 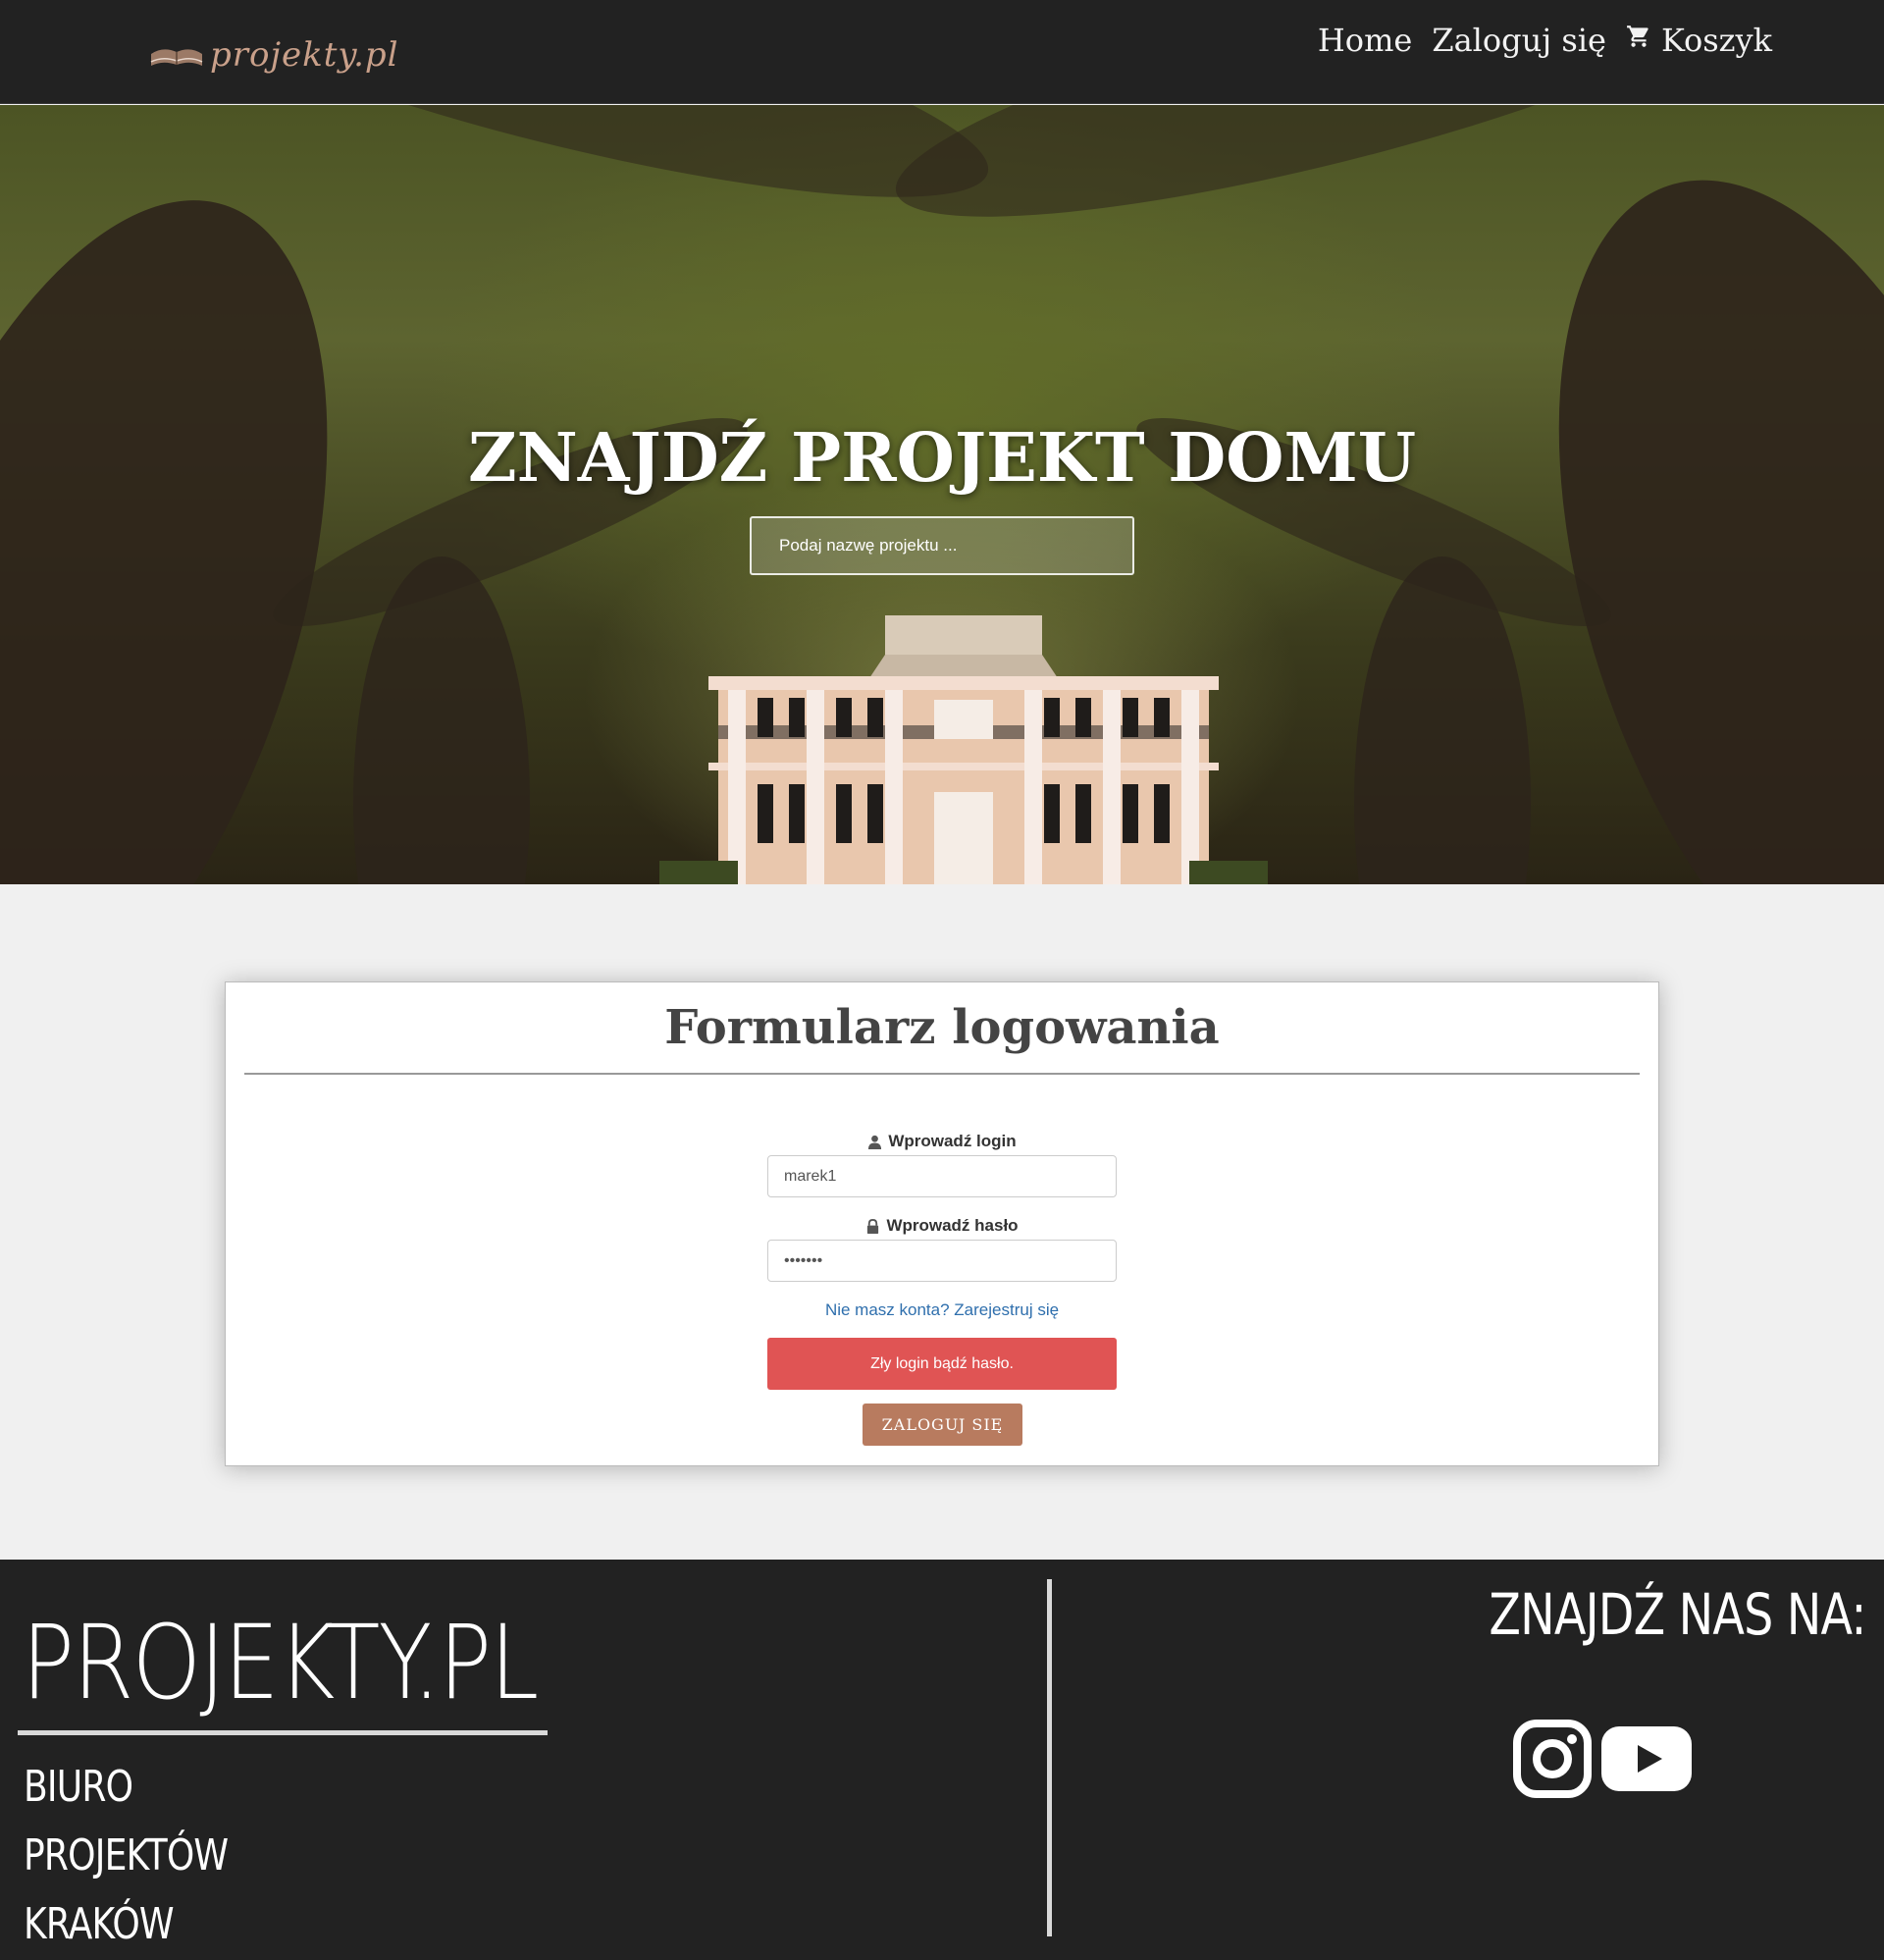 I want to click on nav-links: Home Zaloguj się Koszyk, so click(x=1545, y=40).